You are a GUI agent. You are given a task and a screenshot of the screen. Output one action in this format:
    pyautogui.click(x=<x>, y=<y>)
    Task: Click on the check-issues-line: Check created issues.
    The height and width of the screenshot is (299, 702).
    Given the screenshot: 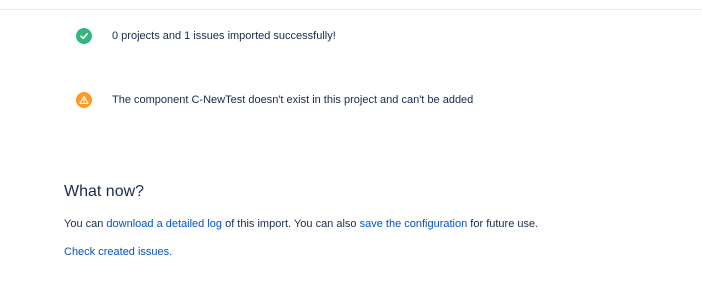 What is the action you would take?
    pyautogui.click(x=118, y=252)
    